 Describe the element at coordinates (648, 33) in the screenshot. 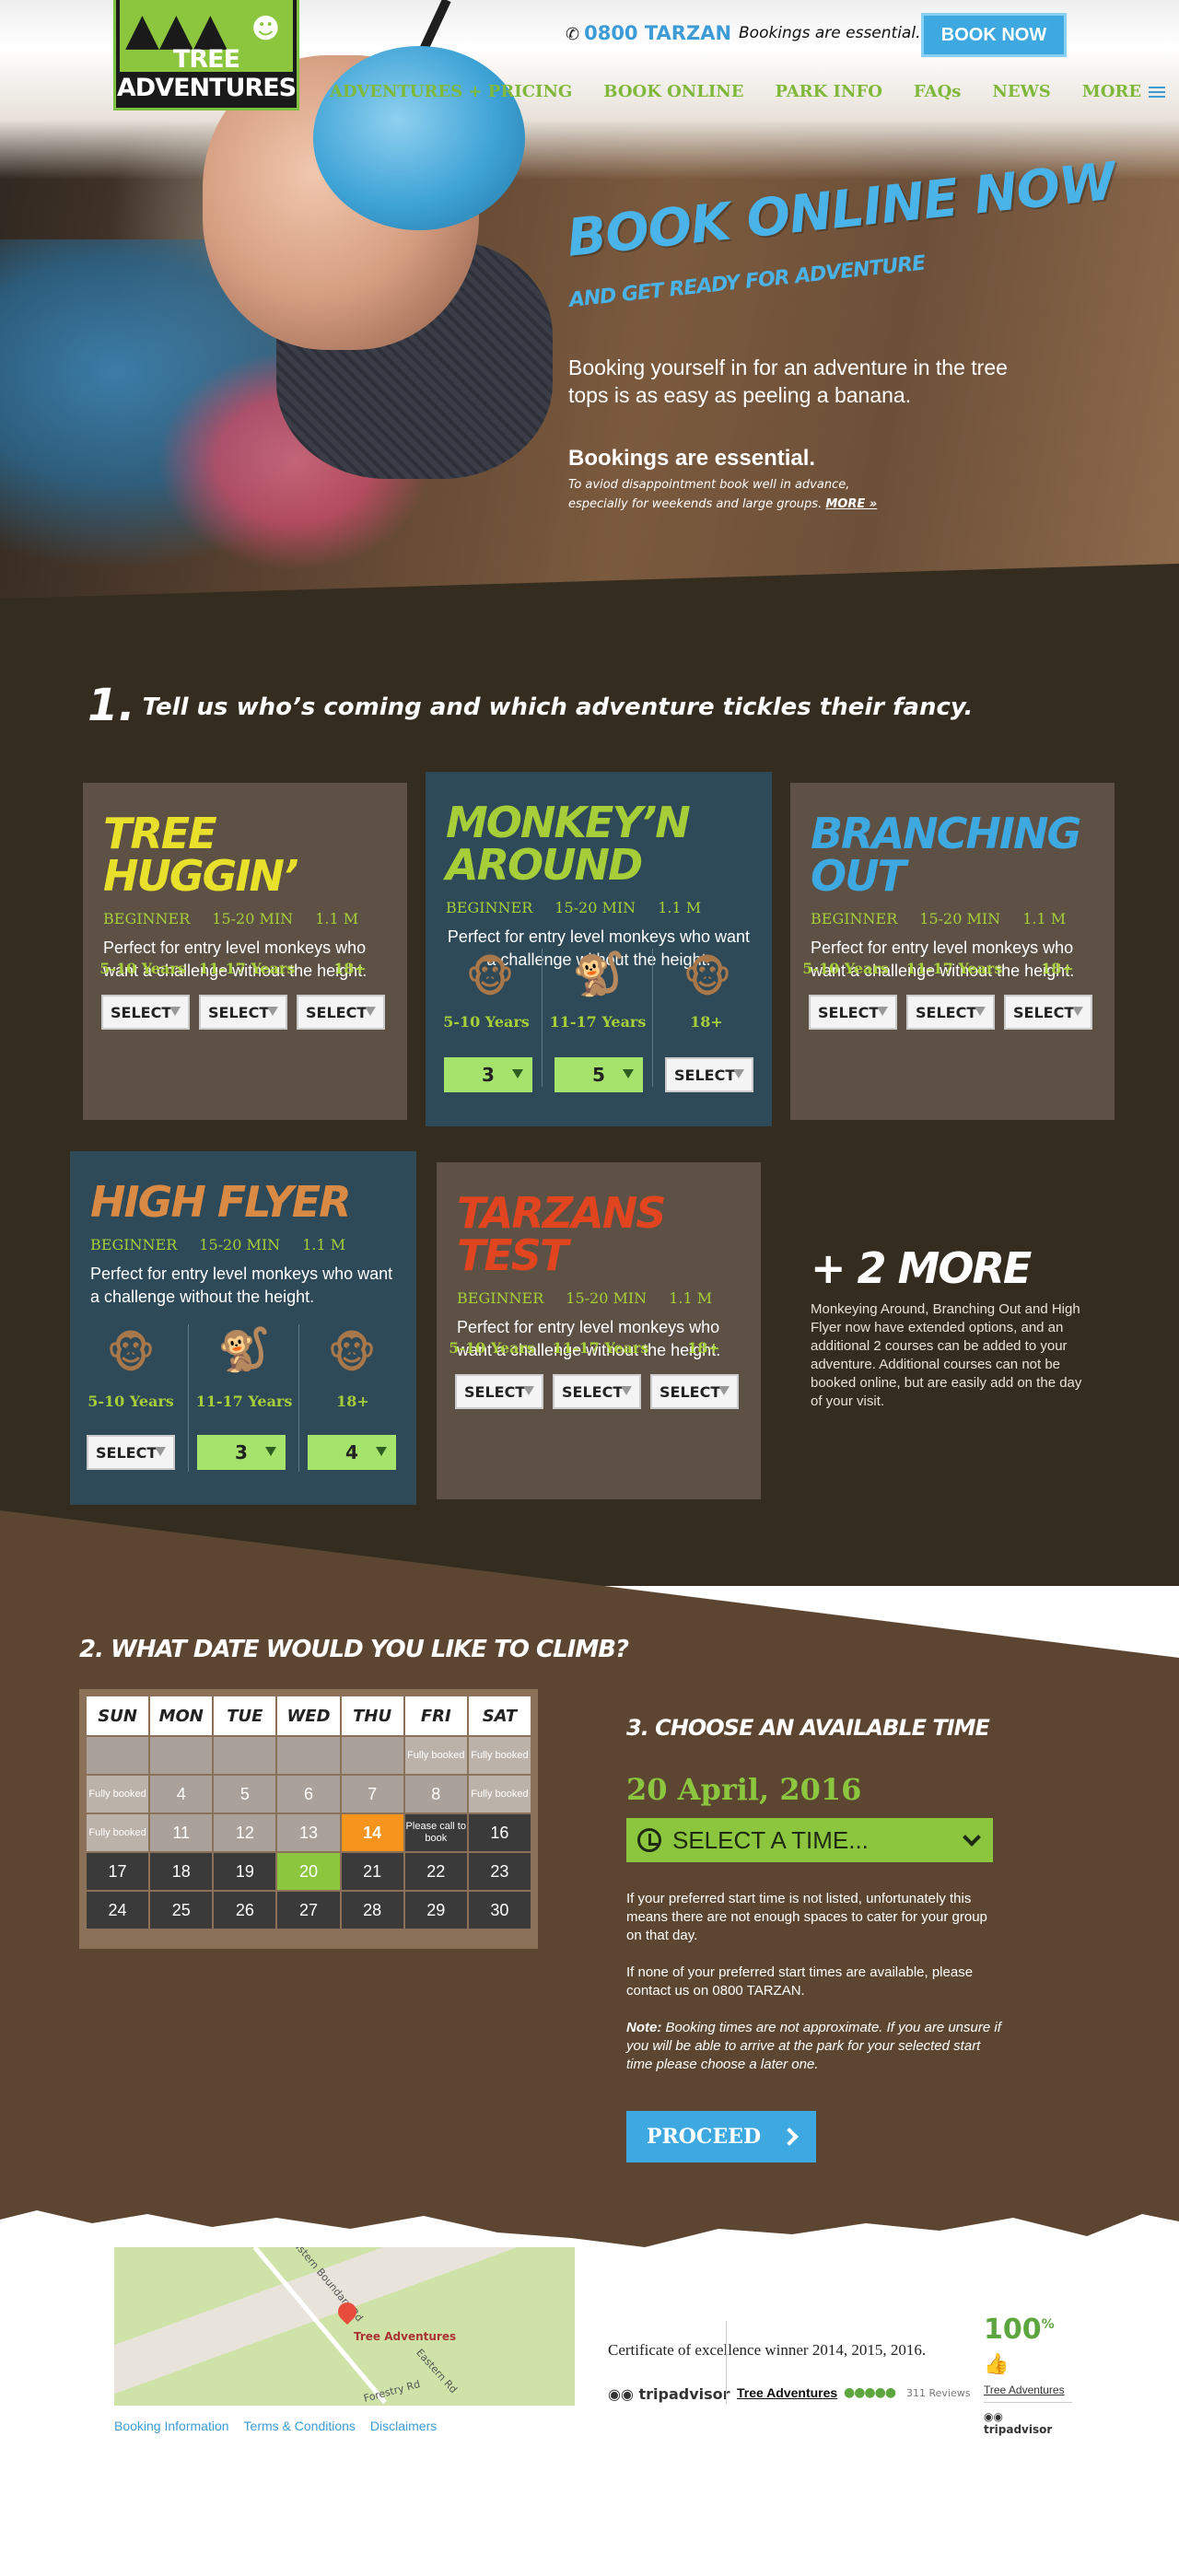

I see `header-phone: ✆ 0800 TARZAN` at that location.